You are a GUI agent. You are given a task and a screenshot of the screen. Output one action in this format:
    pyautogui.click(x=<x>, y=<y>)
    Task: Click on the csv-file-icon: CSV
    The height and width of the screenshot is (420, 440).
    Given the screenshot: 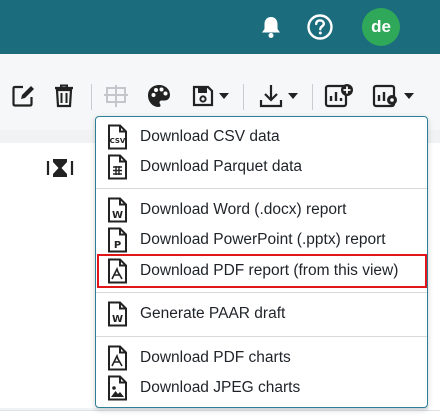 What is the action you would take?
    pyautogui.click(x=117, y=137)
    